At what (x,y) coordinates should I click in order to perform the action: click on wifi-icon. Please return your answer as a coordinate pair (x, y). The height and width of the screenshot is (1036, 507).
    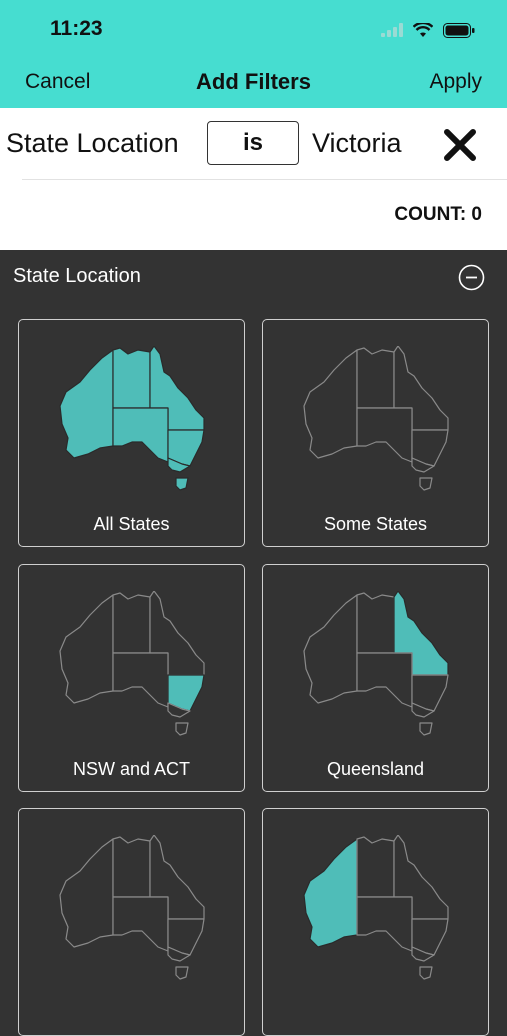
    Looking at the image, I should click on (423, 29).